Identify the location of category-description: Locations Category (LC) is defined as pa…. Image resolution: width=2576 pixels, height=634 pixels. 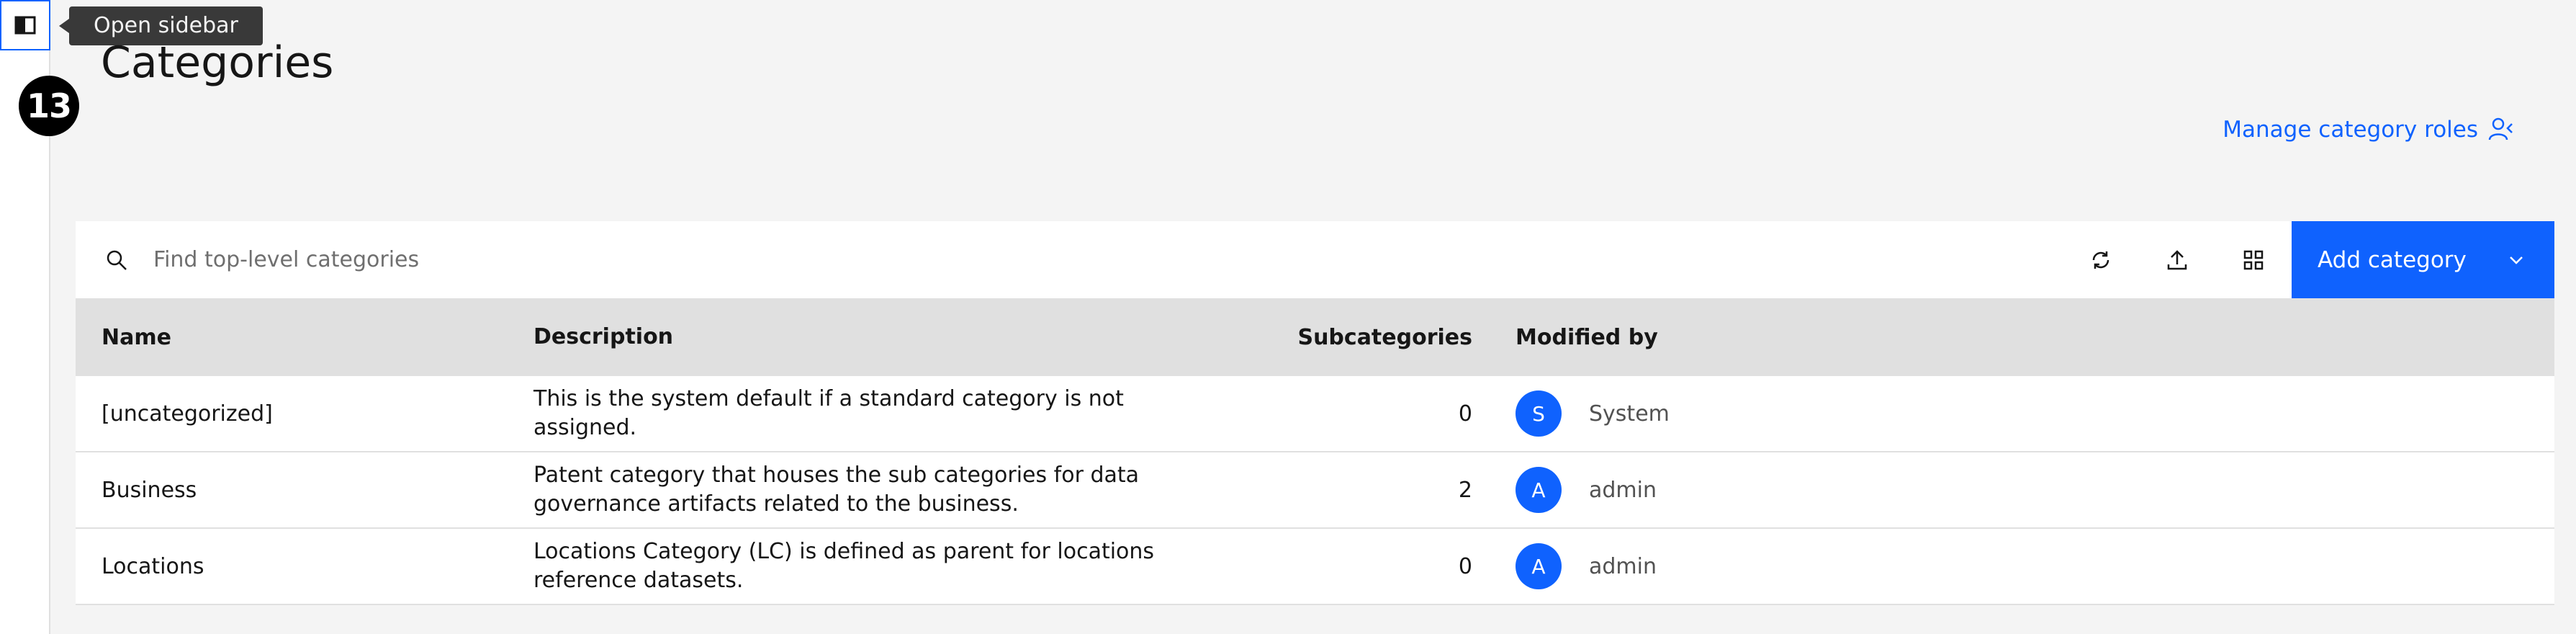
(844, 566).